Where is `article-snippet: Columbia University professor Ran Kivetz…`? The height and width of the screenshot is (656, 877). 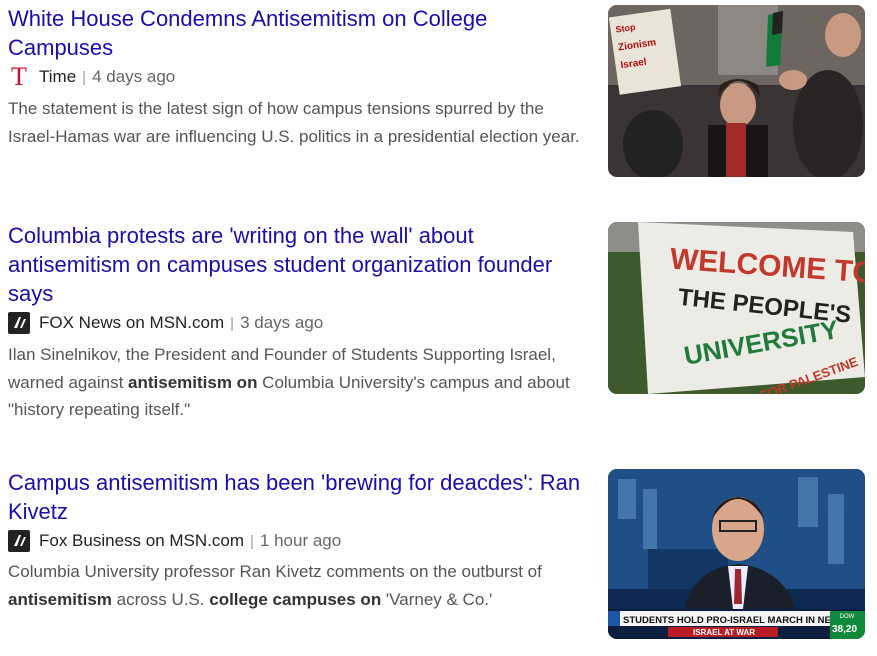
article-snippet: Columbia University professor Ran Kivetz… is located at coordinates (275, 585).